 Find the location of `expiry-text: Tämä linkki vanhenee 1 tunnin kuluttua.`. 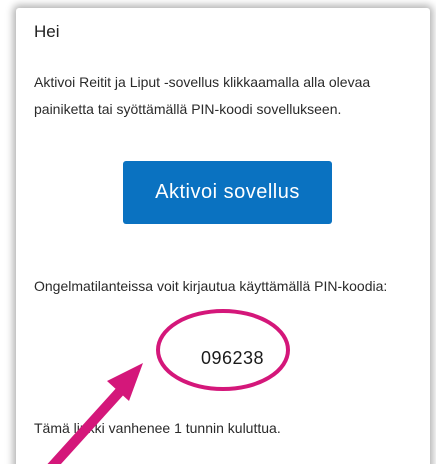

expiry-text: Tämä linkki vanhenee 1 tunnin kuluttua. is located at coordinates (157, 428).